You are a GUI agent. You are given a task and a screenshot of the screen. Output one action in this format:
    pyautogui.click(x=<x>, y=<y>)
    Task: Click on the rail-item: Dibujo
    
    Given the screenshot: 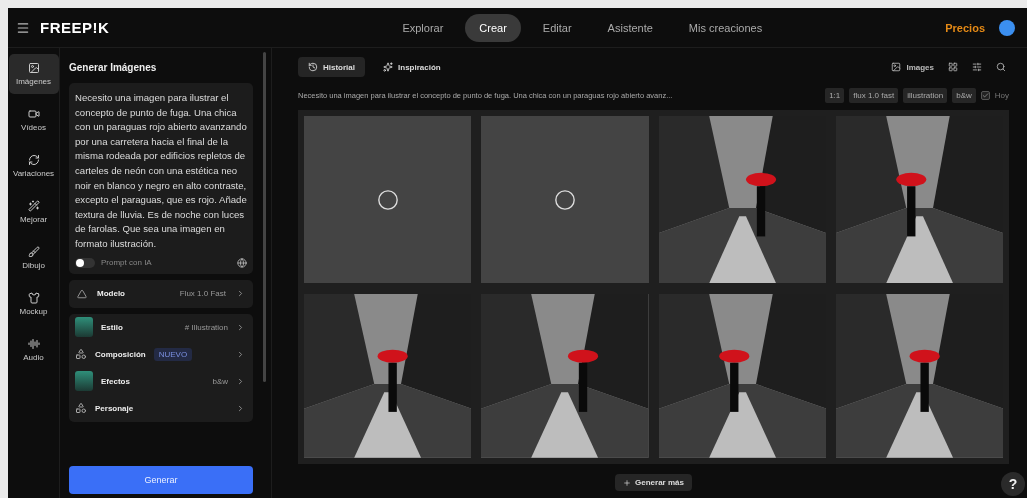 What is the action you would take?
    pyautogui.click(x=33, y=258)
    